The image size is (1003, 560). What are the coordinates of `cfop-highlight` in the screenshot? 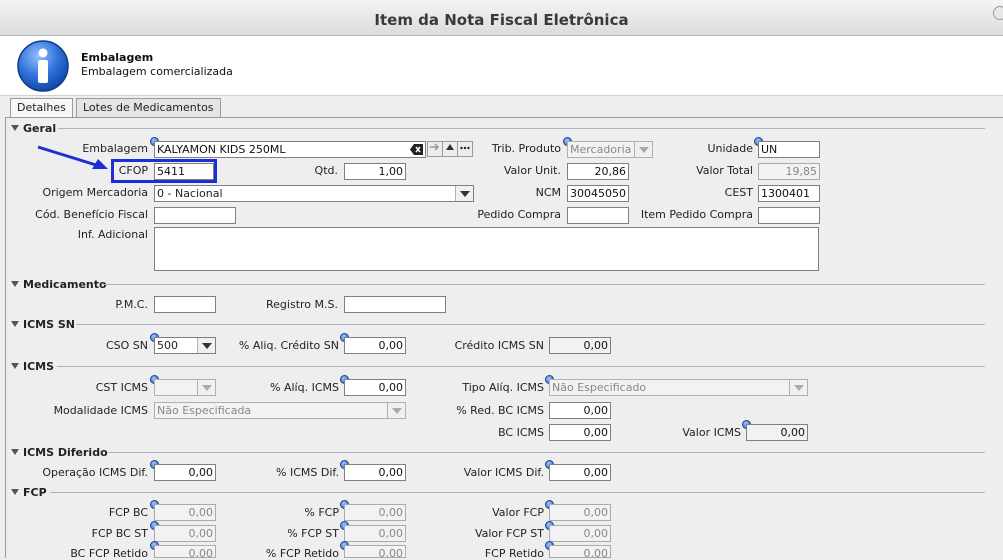 It's located at (164, 171).